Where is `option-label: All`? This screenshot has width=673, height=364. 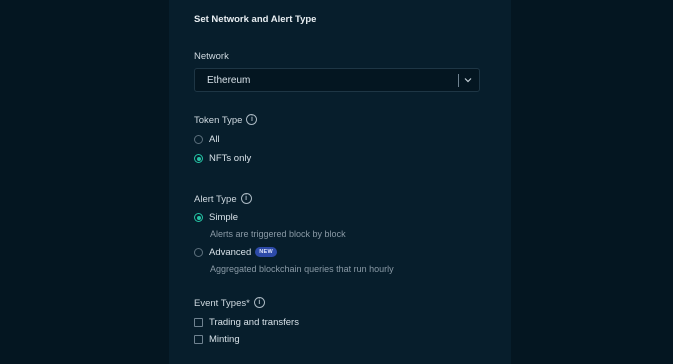
option-label: All is located at coordinates (214, 139).